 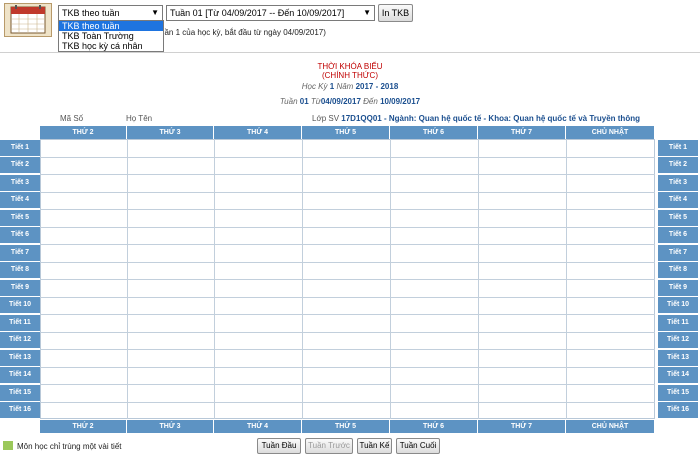 What do you see at coordinates (20, 410) in the screenshot?
I see `period-label-left: Tiết 16` at bounding box center [20, 410].